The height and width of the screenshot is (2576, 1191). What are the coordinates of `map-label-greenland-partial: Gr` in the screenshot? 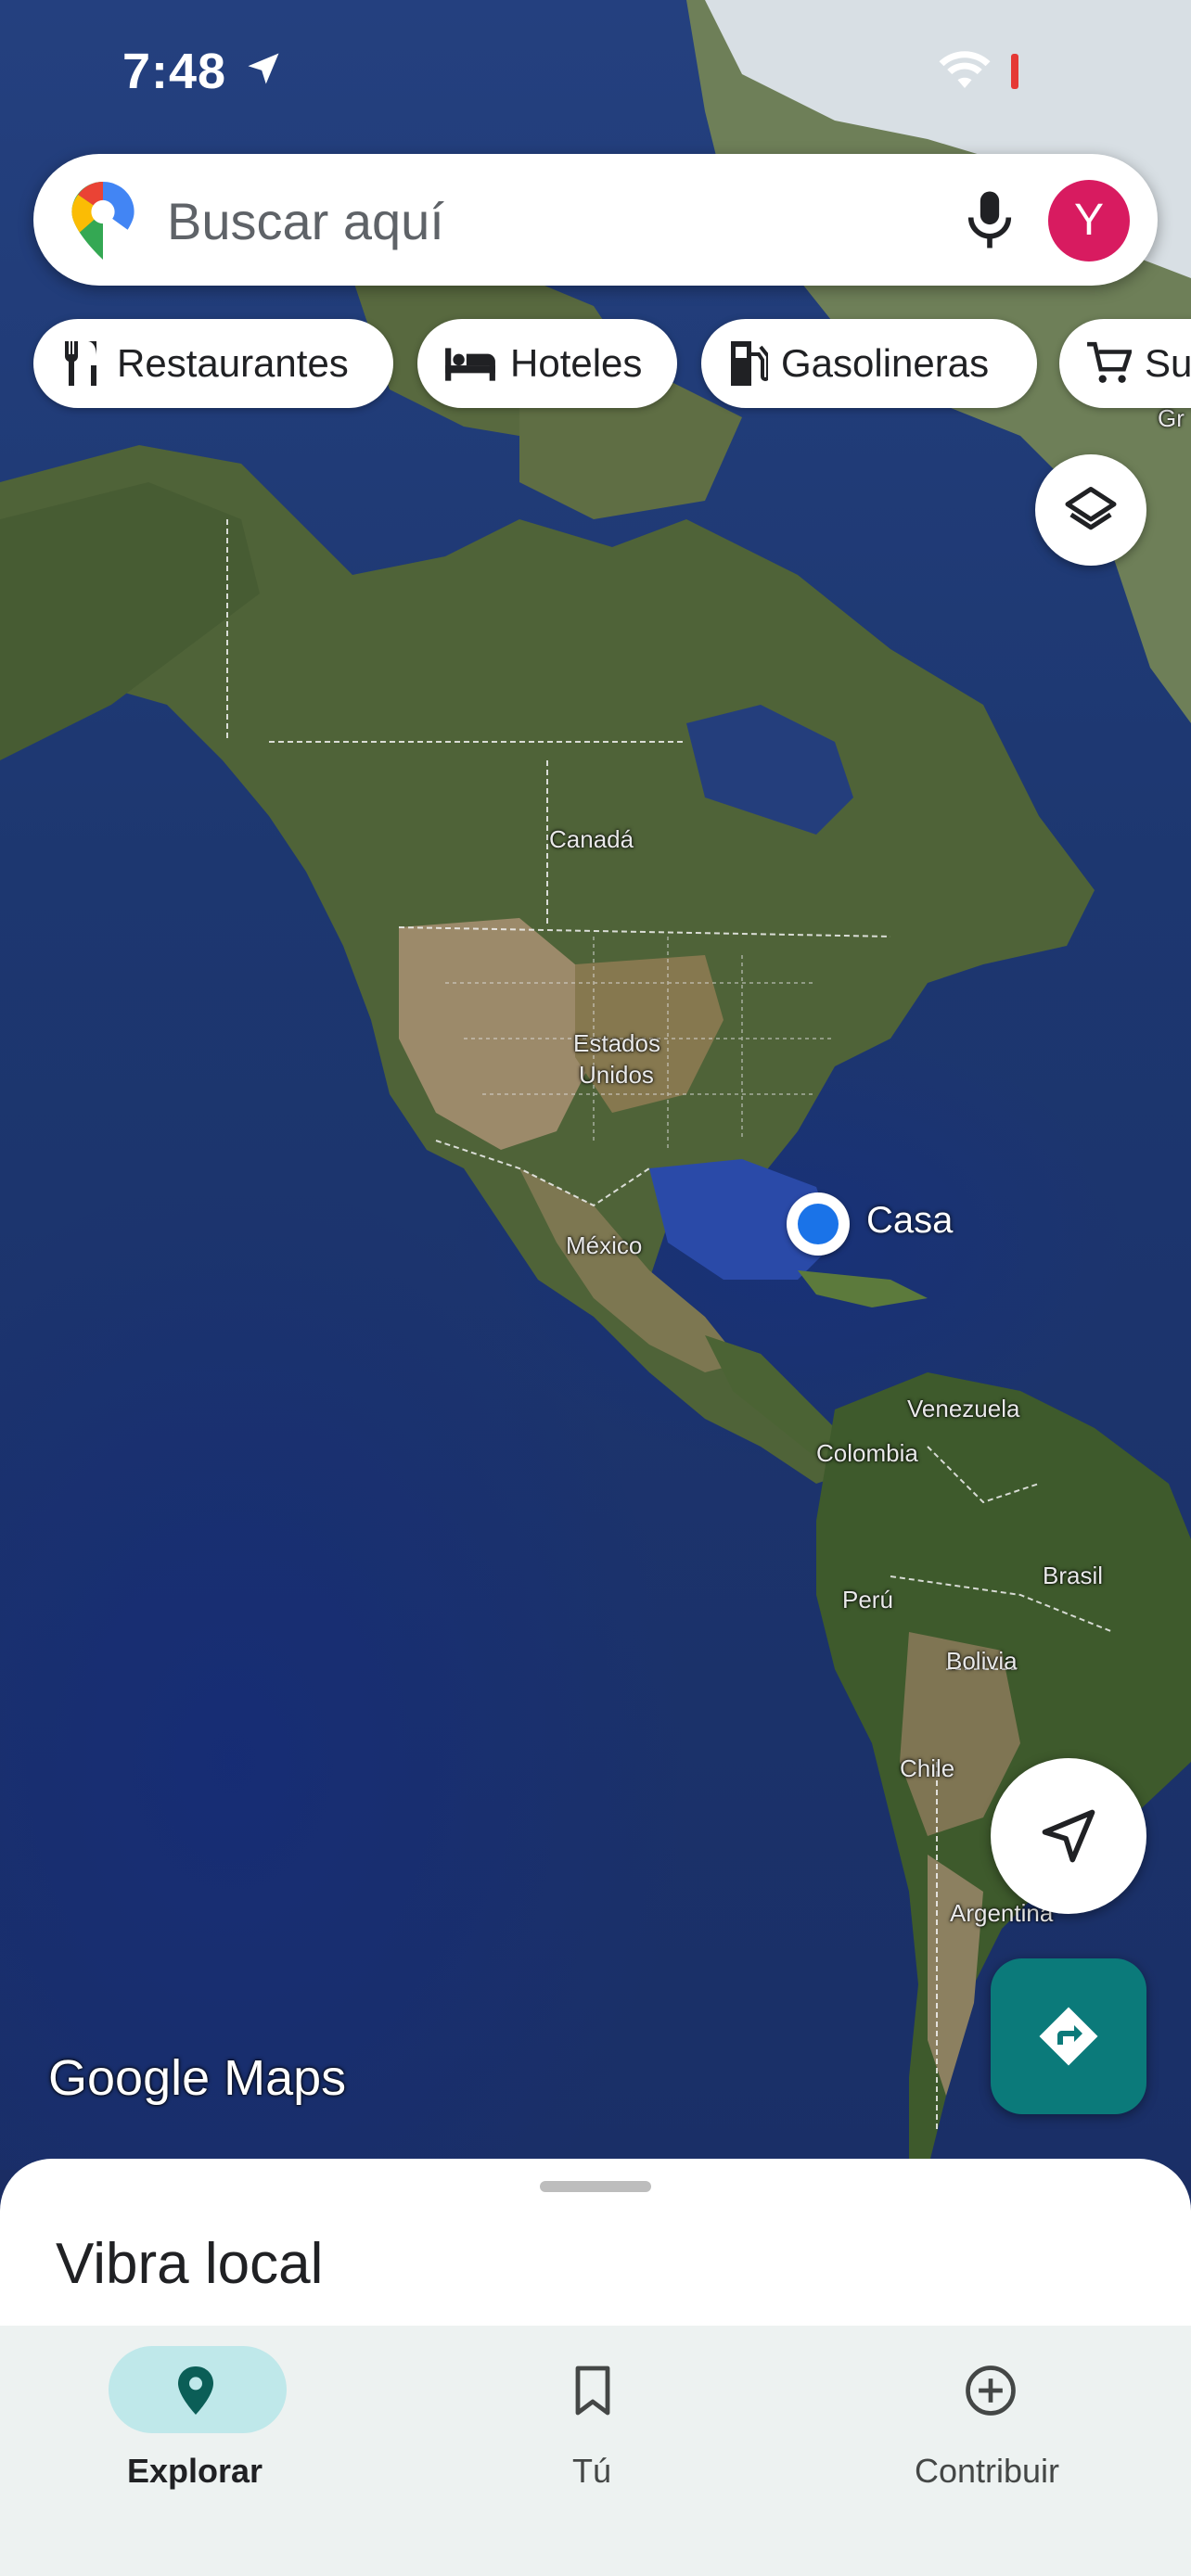 It's located at (1171, 418).